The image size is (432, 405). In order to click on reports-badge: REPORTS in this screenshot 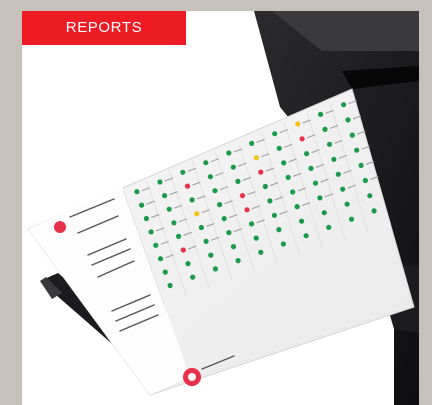, I will do `click(104, 28)`.